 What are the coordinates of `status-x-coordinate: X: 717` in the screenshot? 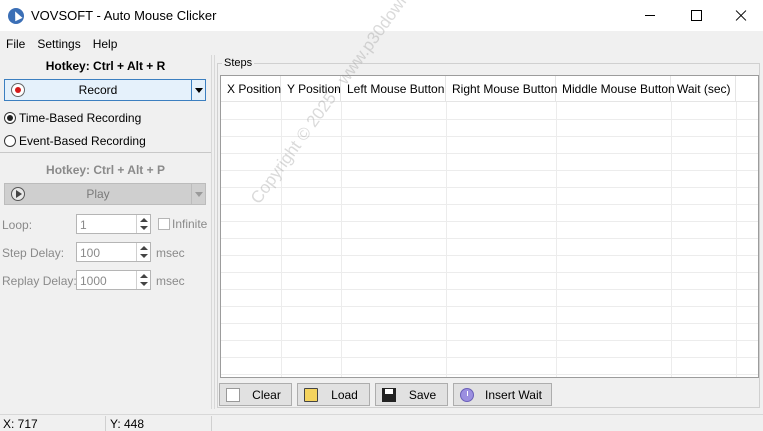 It's located at (20, 424).